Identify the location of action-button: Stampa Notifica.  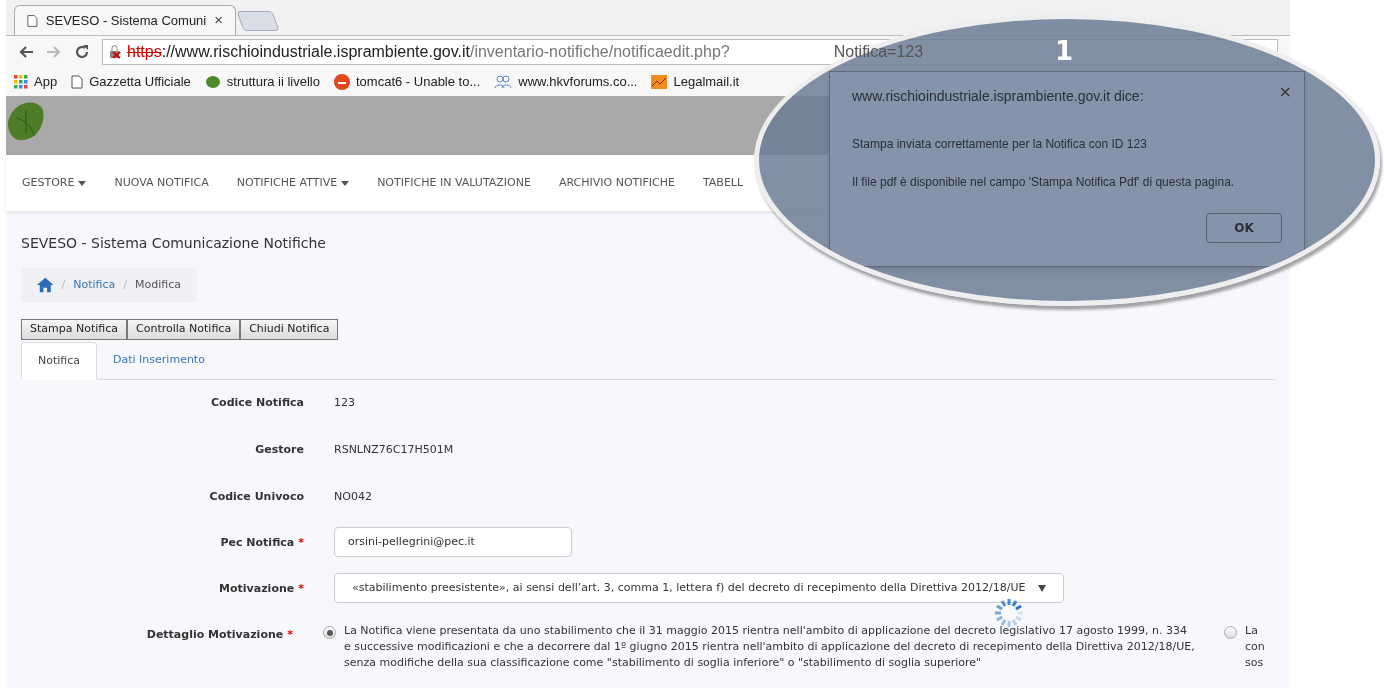
(74, 329).